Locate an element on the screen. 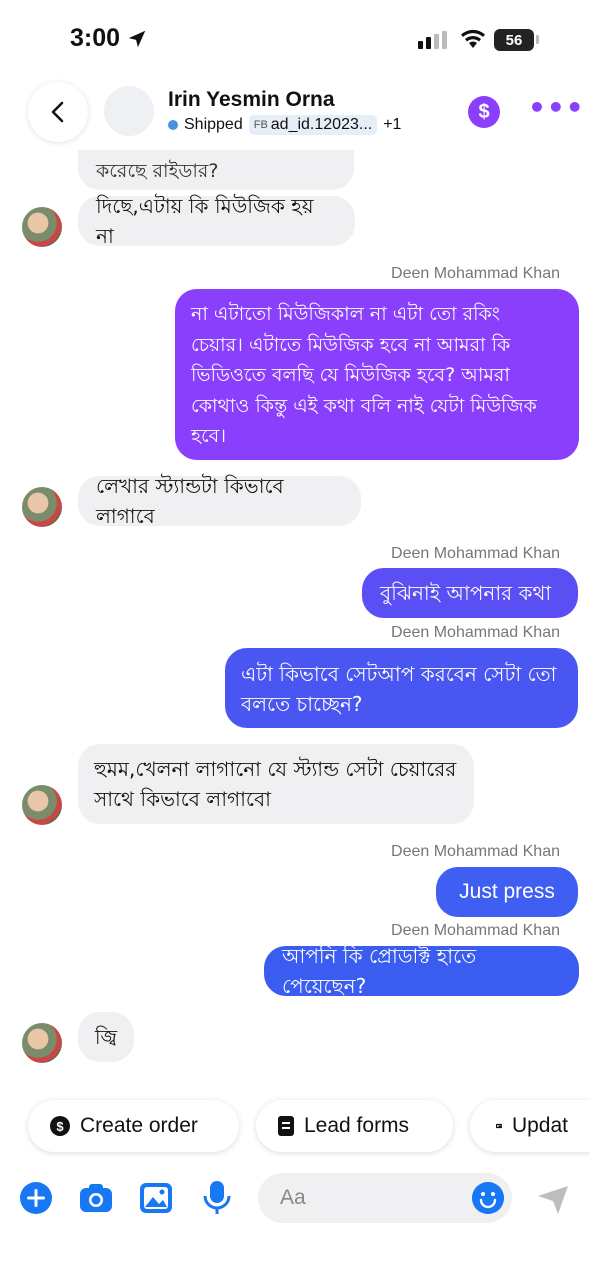 The image size is (590, 1280). dollar-circle-icon: $ is located at coordinates (60, 1126).